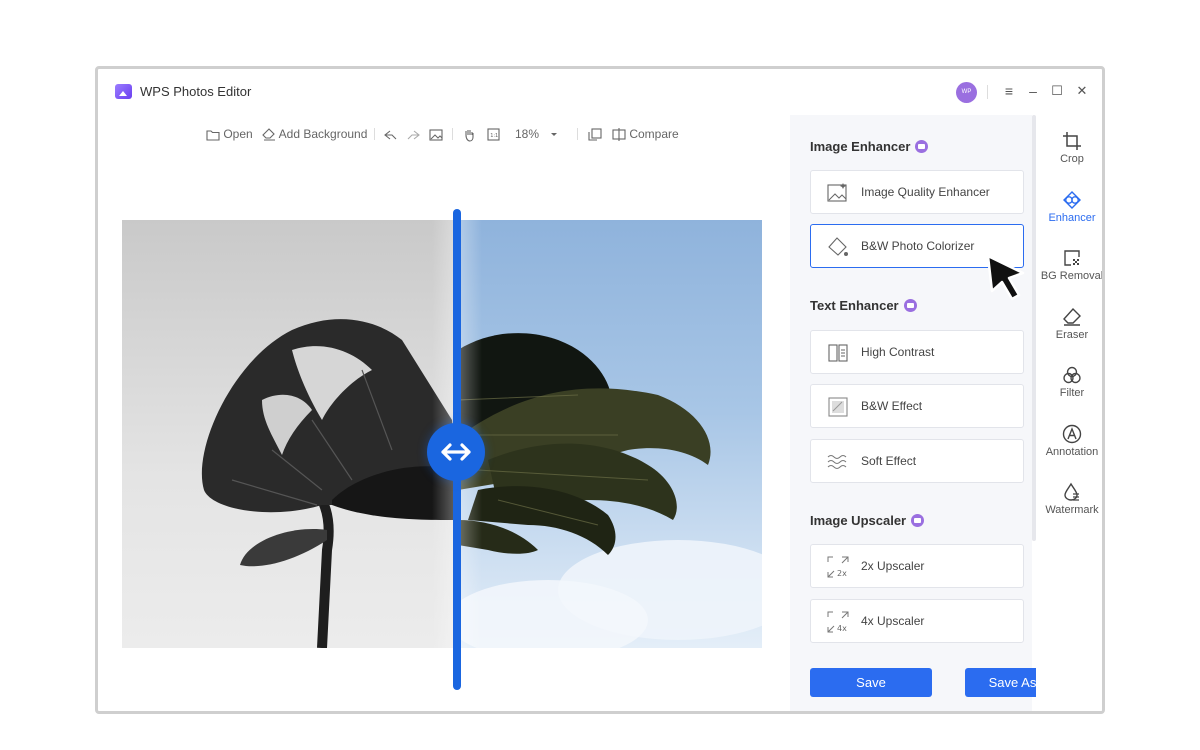 The width and height of the screenshot is (1200, 750). I want to click on add-background-button: Add Background, so click(314, 134).